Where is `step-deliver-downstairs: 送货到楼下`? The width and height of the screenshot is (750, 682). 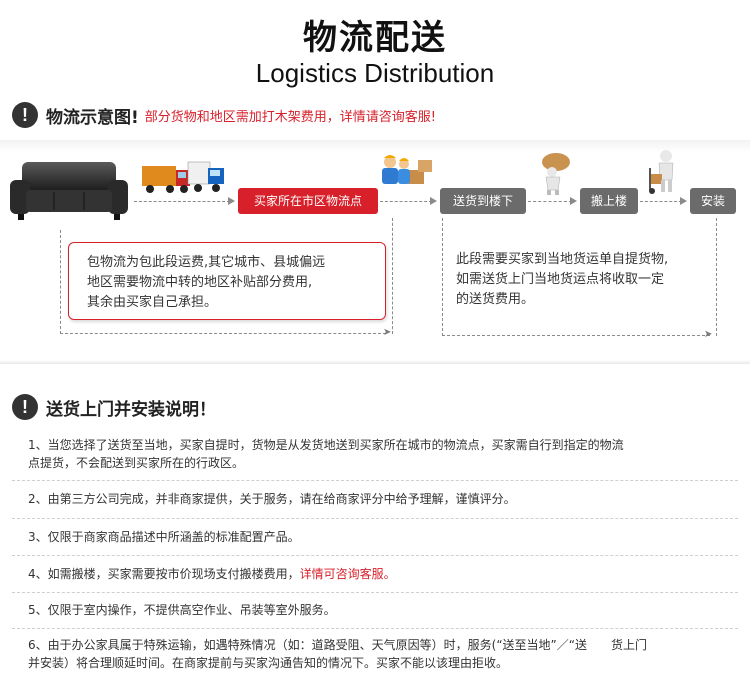 step-deliver-downstairs: 送货到楼下 is located at coordinates (483, 201).